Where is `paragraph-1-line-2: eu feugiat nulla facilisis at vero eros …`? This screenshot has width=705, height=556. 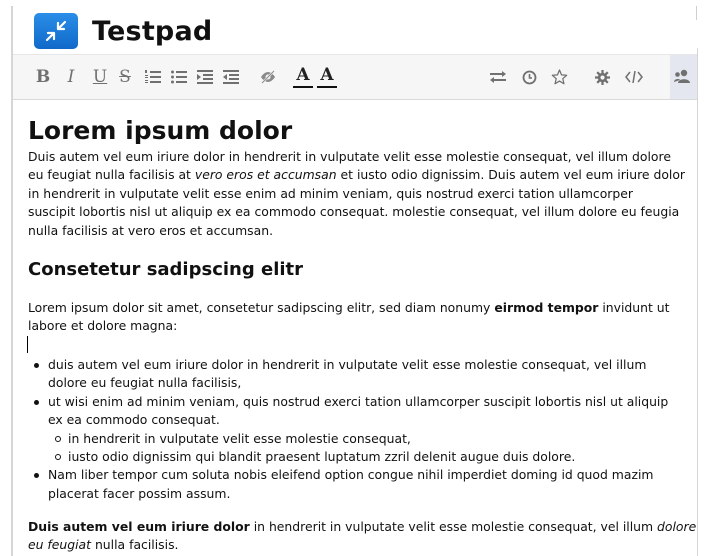
paragraph-1-line-2: eu feugiat nulla facilisis at vero eros … is located at coordinates (357, 175).